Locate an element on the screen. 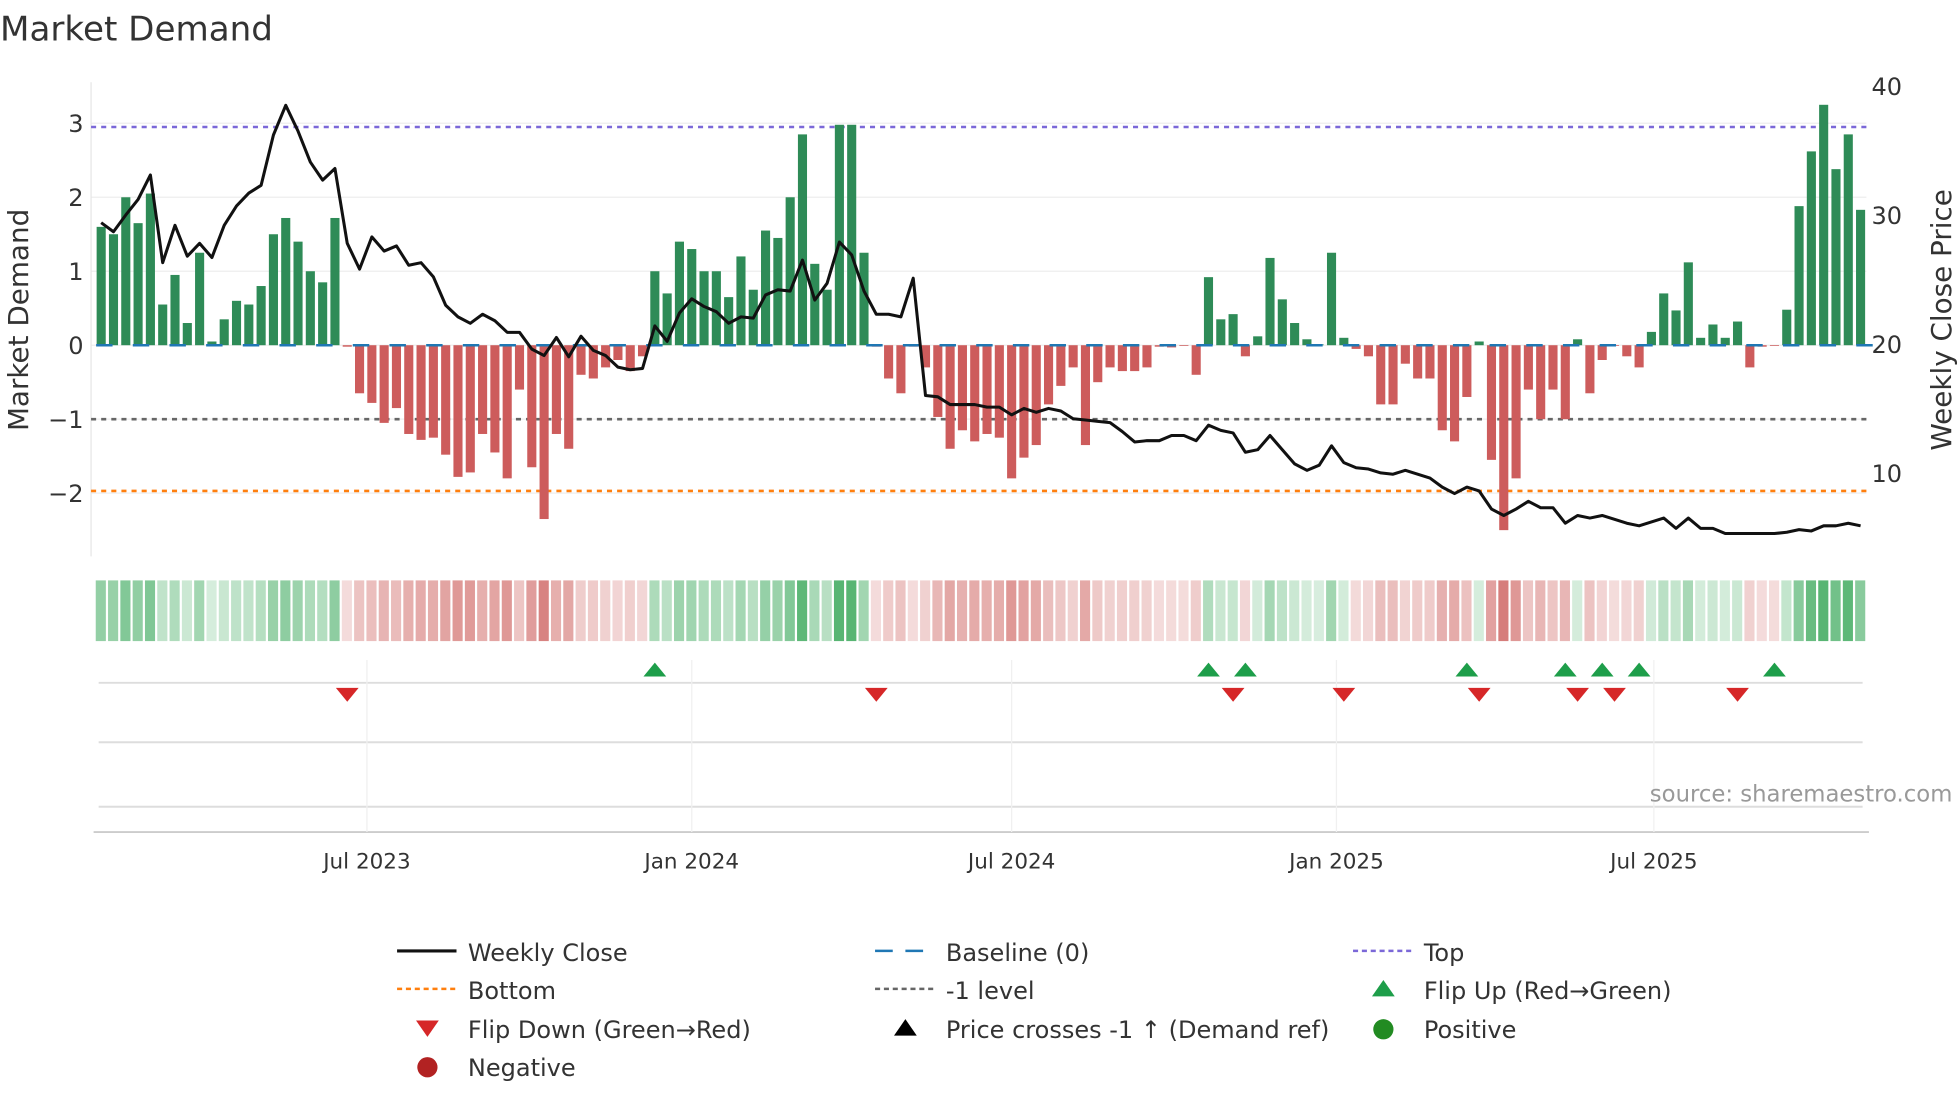 Image resolution: width=1960 pixels, height=1106 pixels. x-tick-label: Jul 2023 is located at coordinates (365, 862).